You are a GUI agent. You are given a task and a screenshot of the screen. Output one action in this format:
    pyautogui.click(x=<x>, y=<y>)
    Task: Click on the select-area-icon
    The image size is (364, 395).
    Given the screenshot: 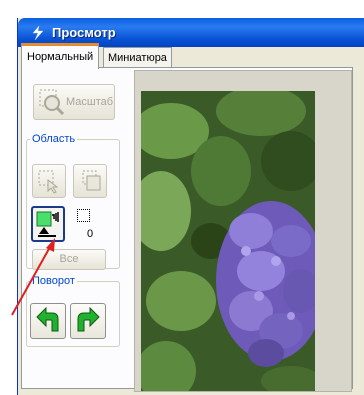 What is the action you would take?
    pyautogui.click(x=48, y=182)
    